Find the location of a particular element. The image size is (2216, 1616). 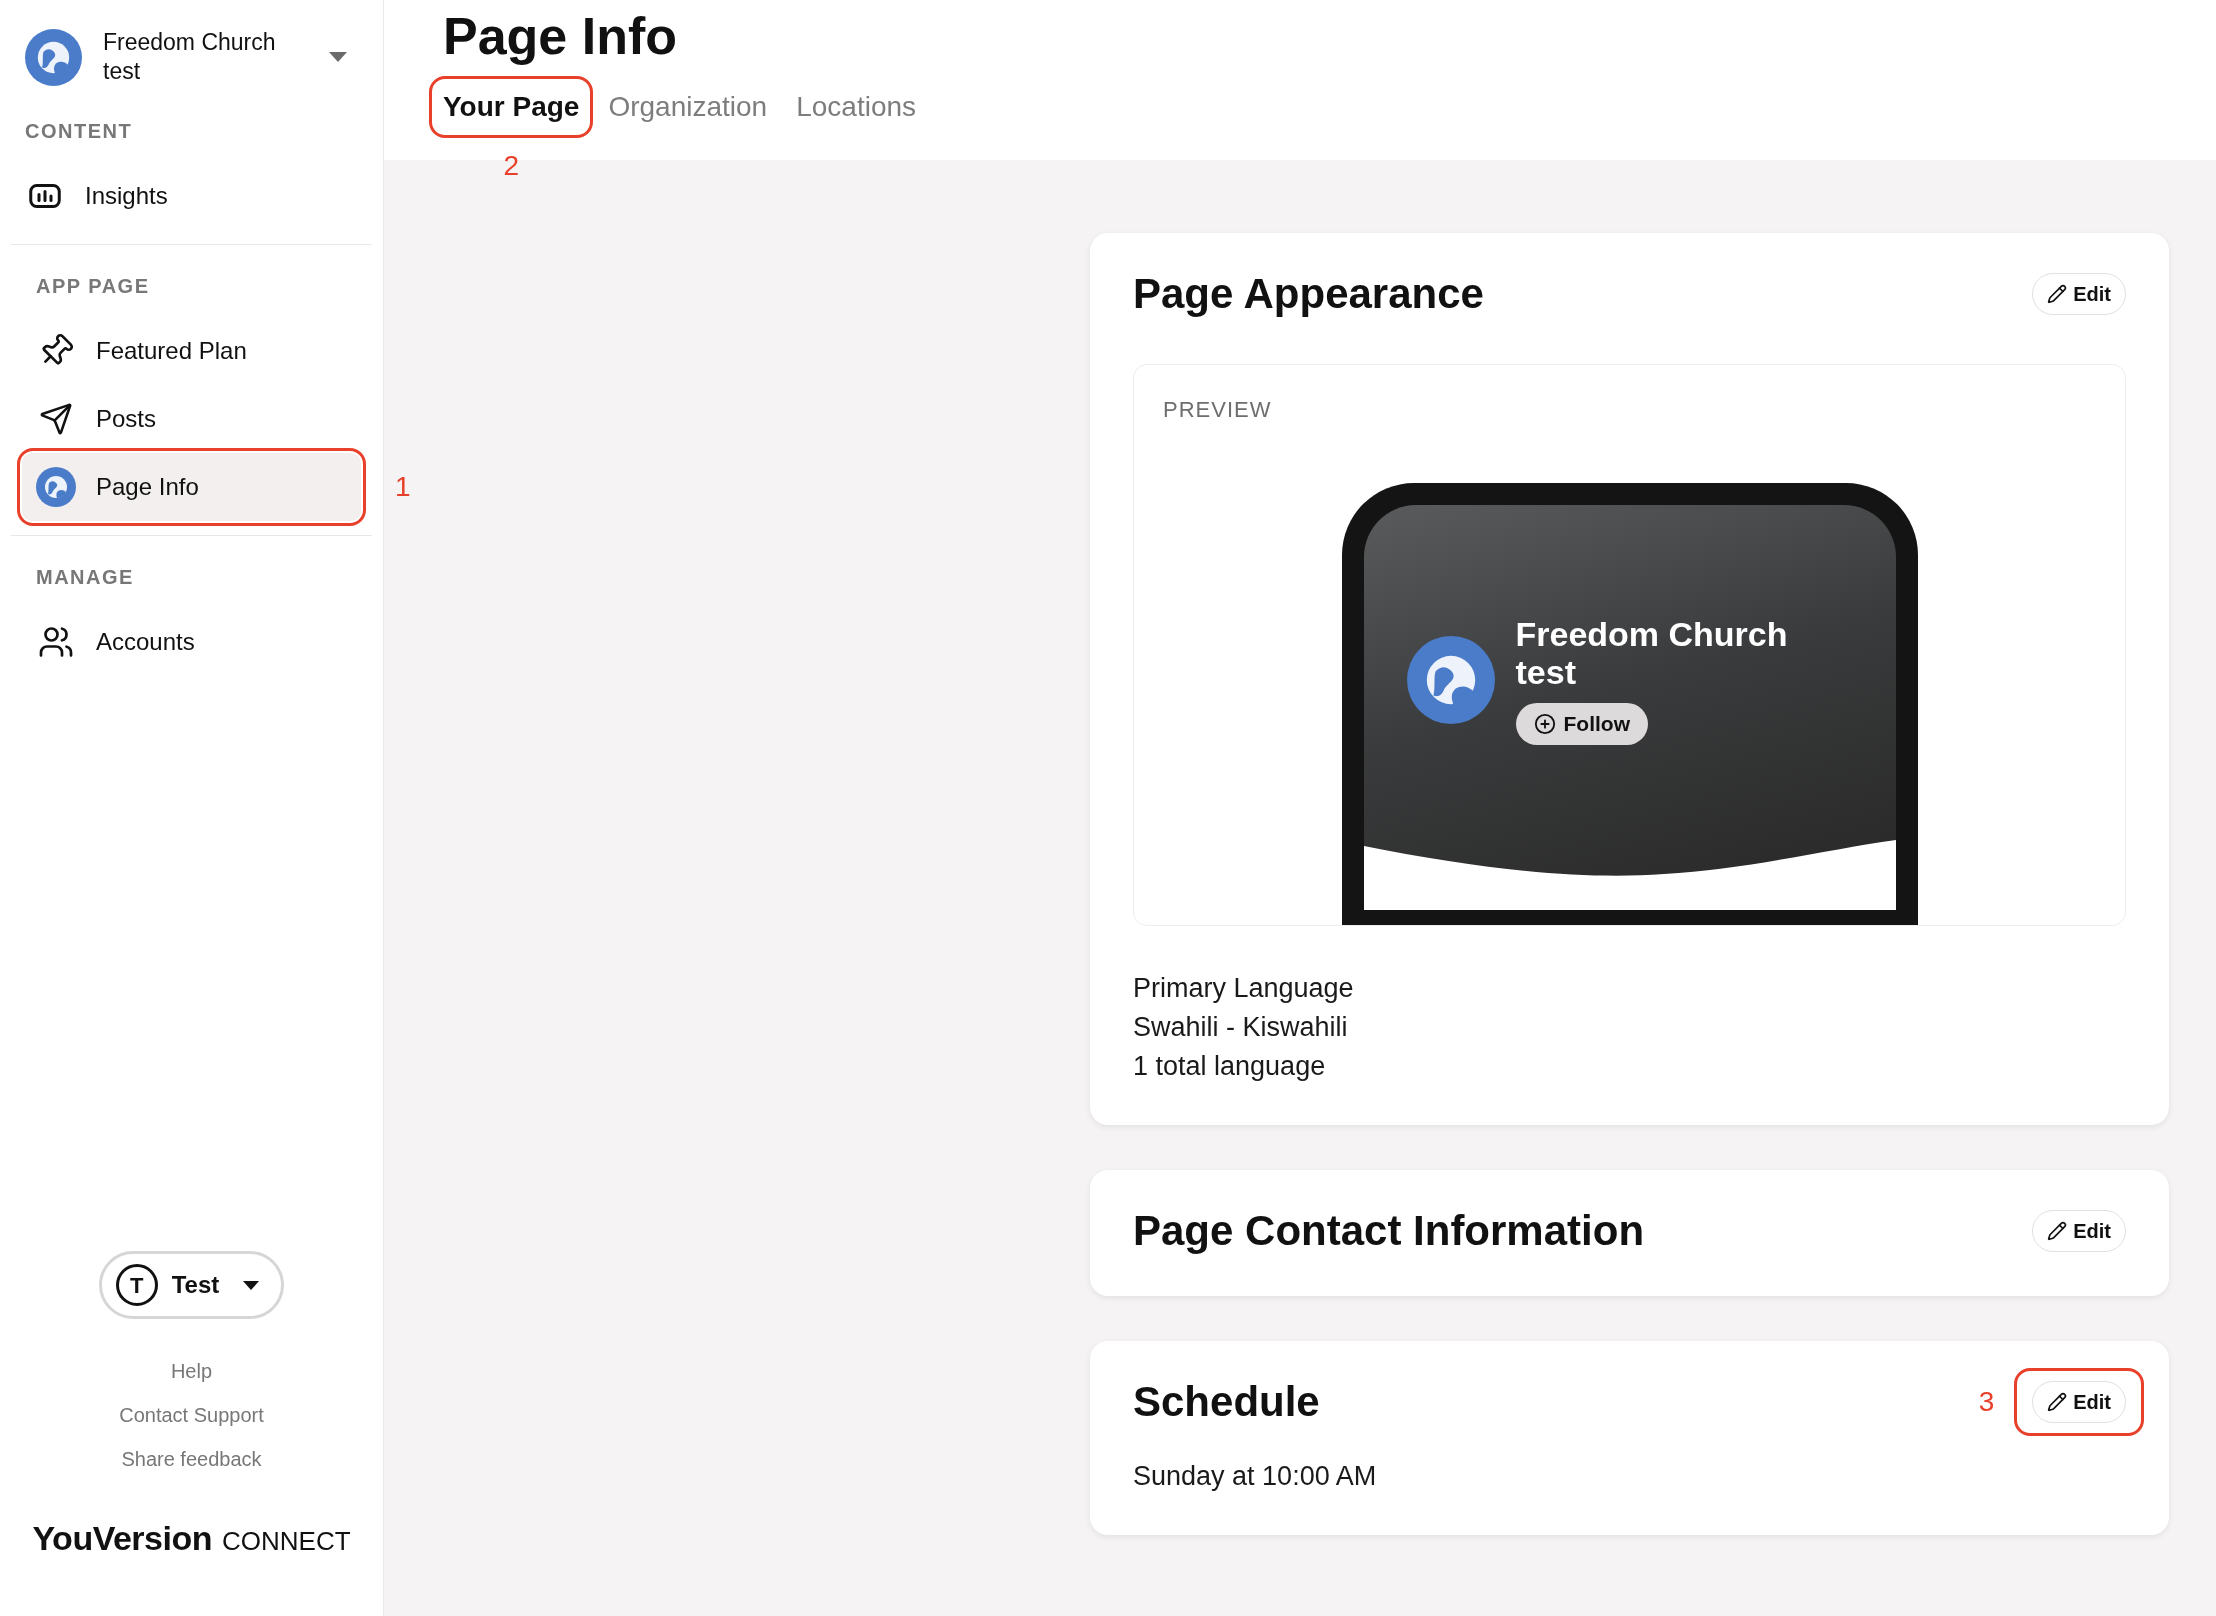

footer-link: Contact Support is located at coordinates (191, 1415).